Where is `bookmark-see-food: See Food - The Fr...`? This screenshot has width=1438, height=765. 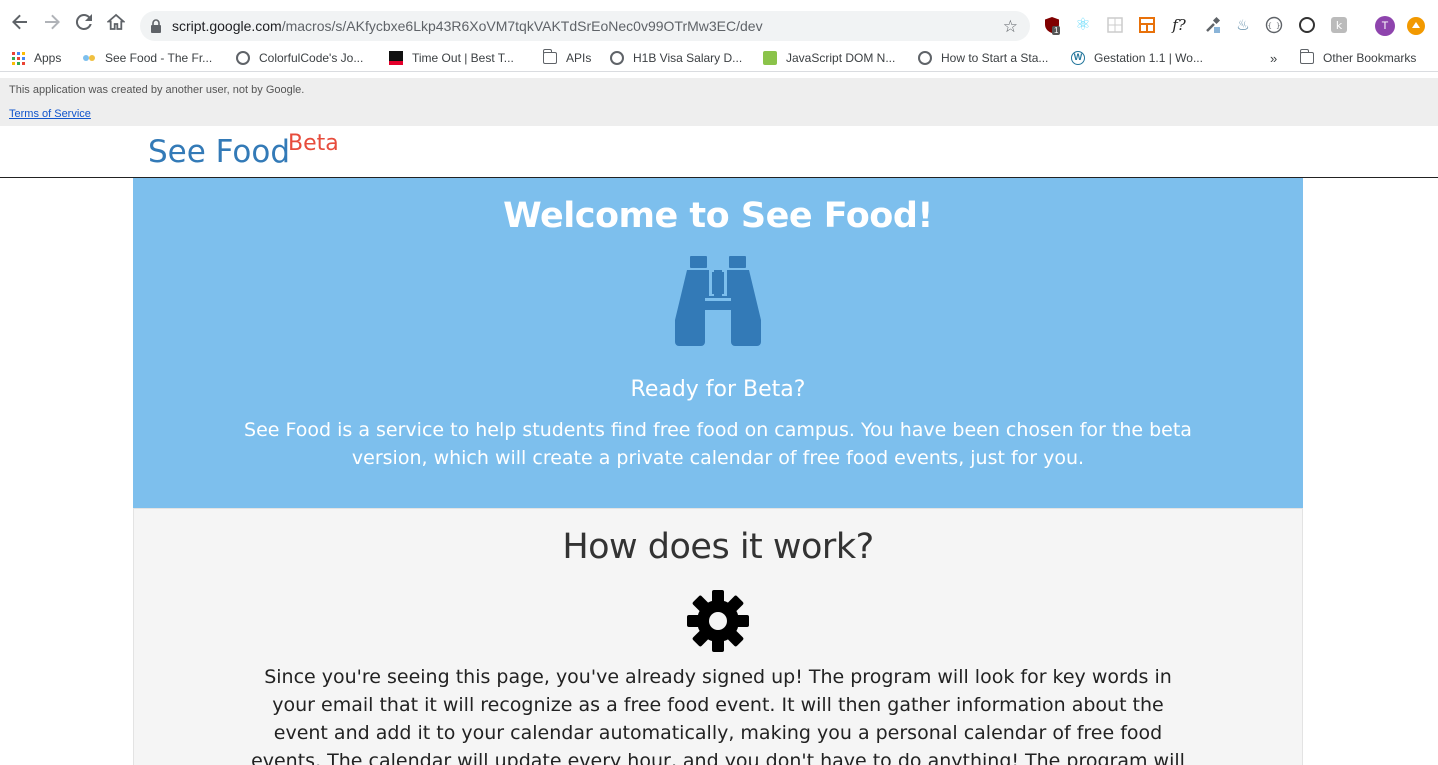 bookmark-see-food: See Food - The Fr... is located at coordinates (147, 58).